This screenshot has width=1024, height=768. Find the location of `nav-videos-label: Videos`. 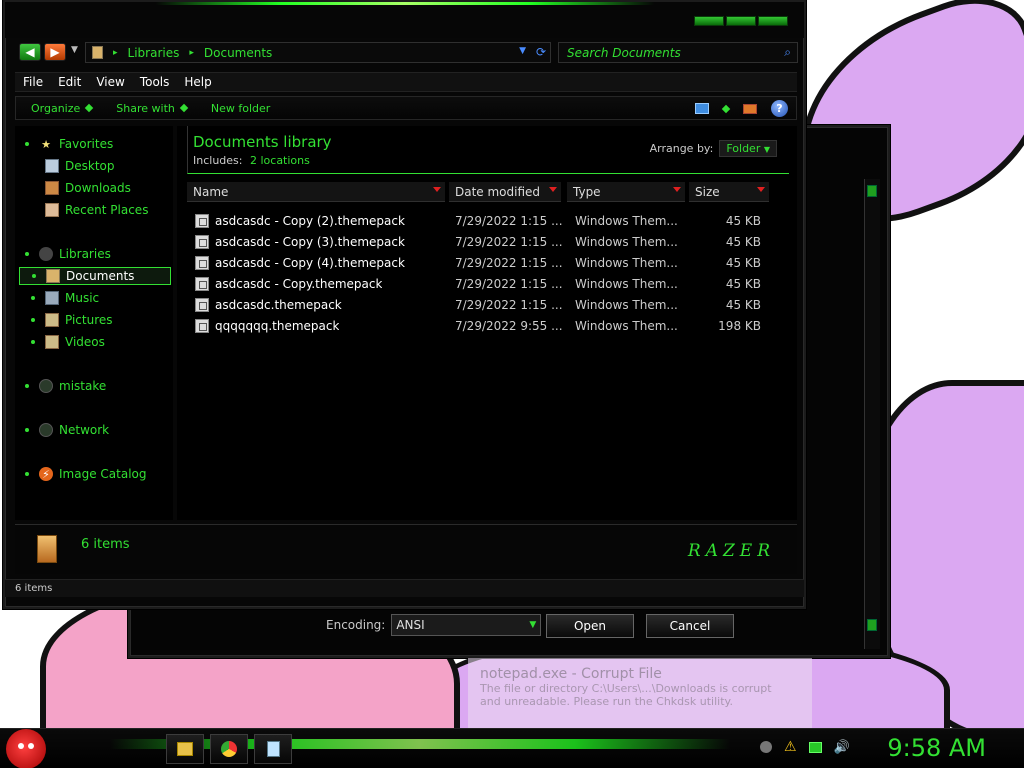

nav-videos-label: Videos is located at coordinates (85, 342).